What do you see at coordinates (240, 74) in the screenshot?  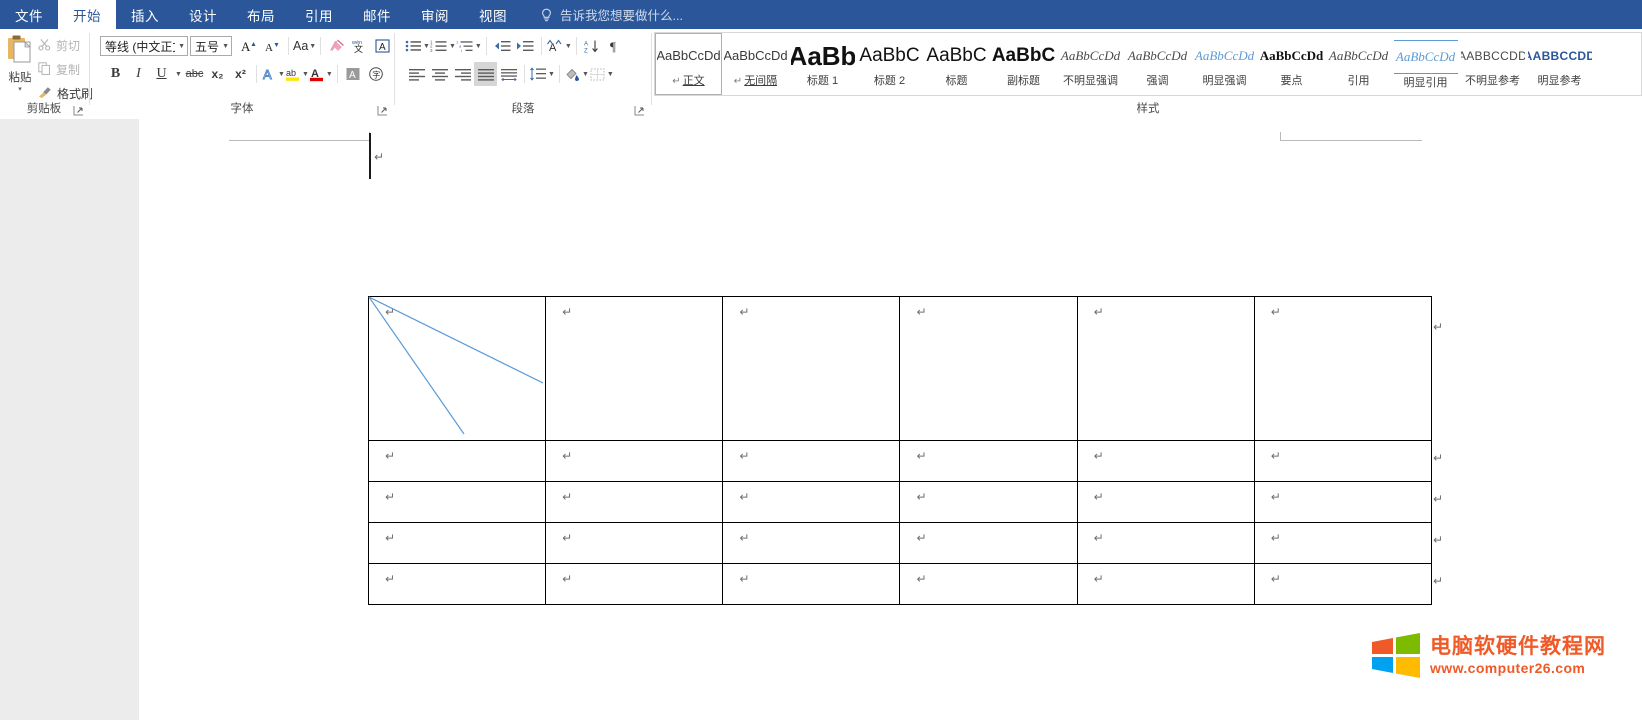 I see `superscript-button: x²` at bounding box center [240, 74].